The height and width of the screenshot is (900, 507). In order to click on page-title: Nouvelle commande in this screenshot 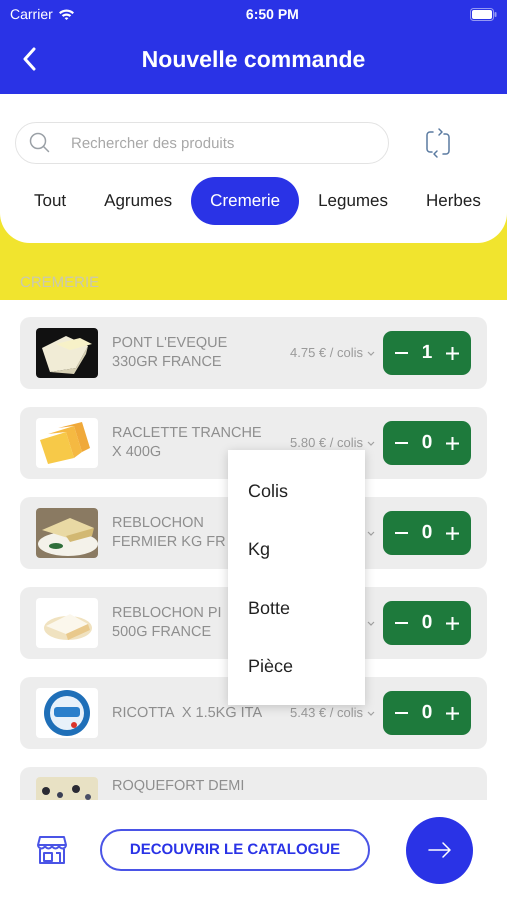, I will do `click(254, 59)`.